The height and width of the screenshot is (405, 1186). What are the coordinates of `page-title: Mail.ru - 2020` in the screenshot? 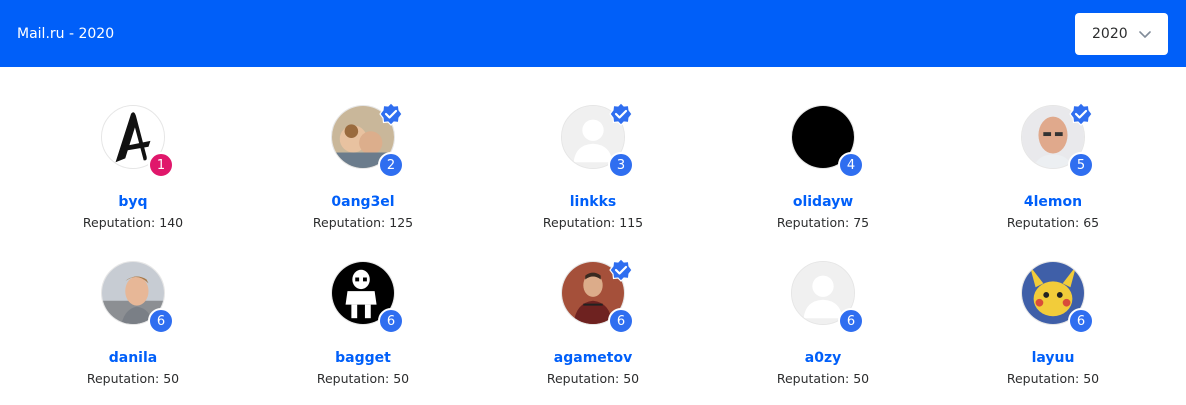 It's located at (66, 33).